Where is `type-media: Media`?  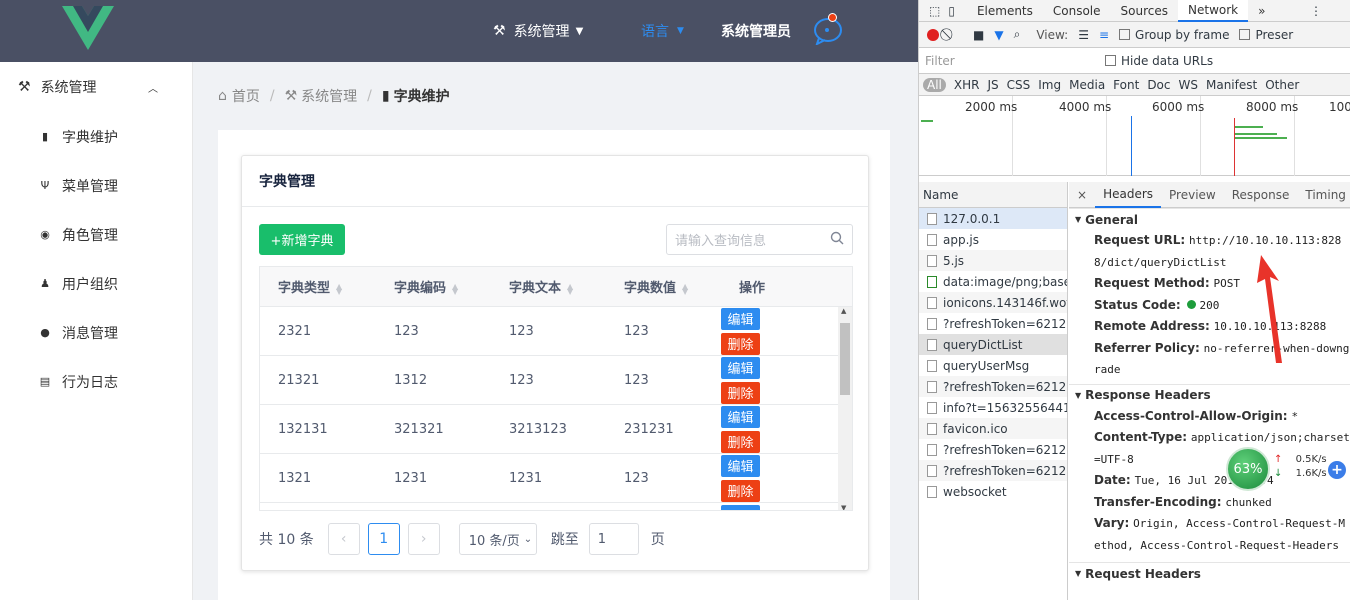
type-media: Media is located at coordinates (1087, 85).